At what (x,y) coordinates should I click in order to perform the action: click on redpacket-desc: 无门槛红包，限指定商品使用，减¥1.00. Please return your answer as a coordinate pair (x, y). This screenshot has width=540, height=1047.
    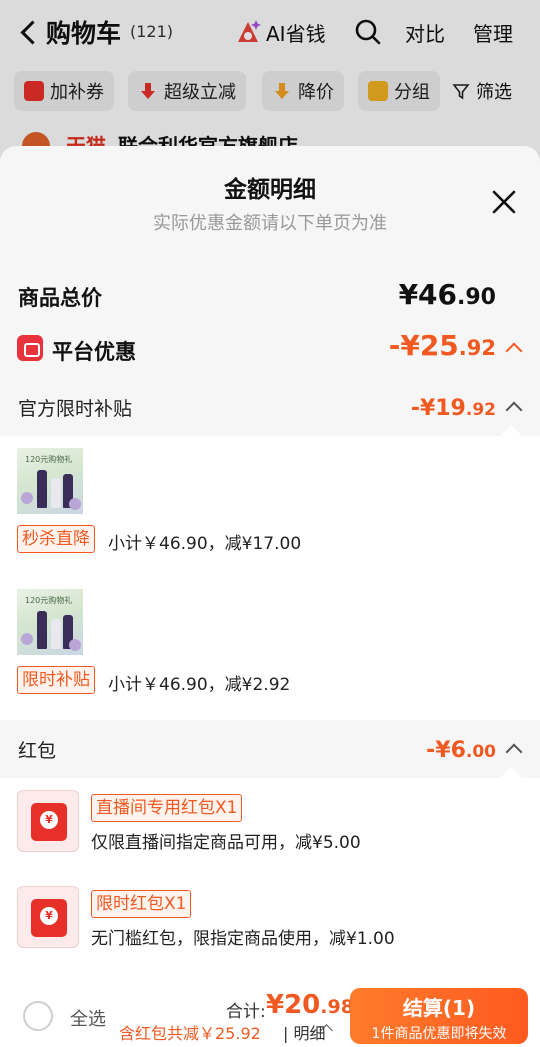
    Looking at the image, I should click on (243, 939).